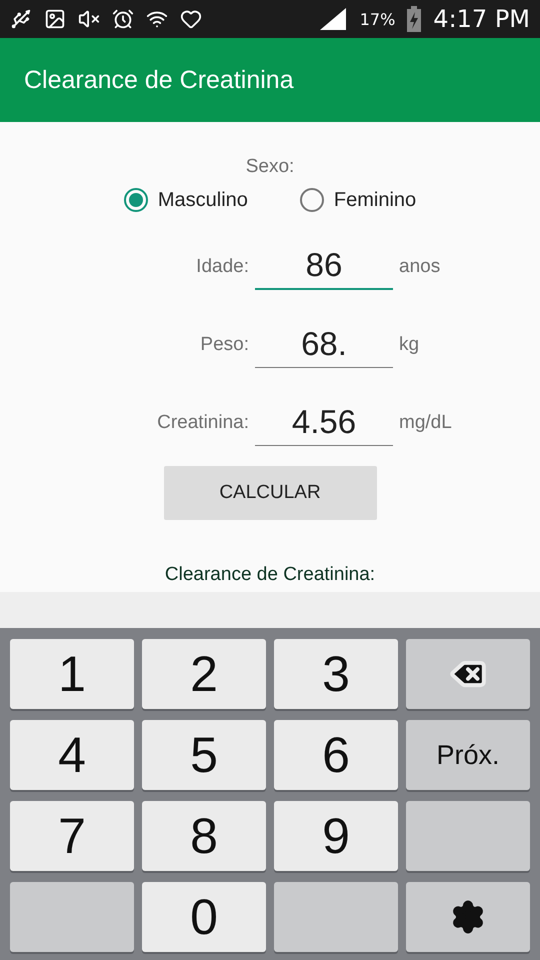 Image resolution: width=540 pixels, height=960 pixels. Describe the element at coordinates (336, 755) in the screenshot. I see `digit-key: 6` at that location.